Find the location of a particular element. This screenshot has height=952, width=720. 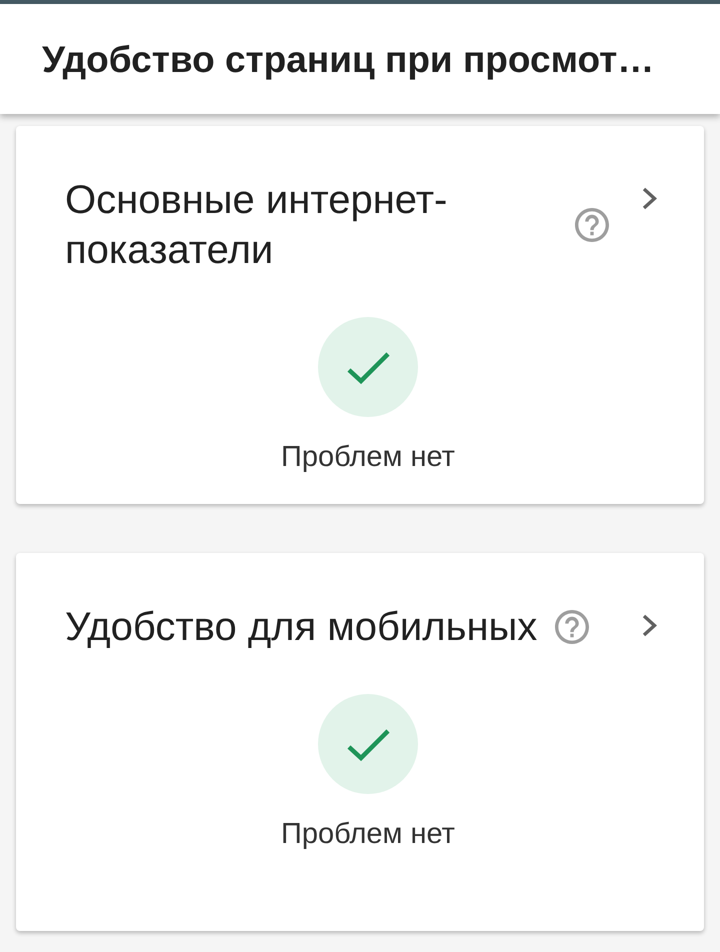

card-title: Основные интернет-показатели is located at coordinates (256, 225).